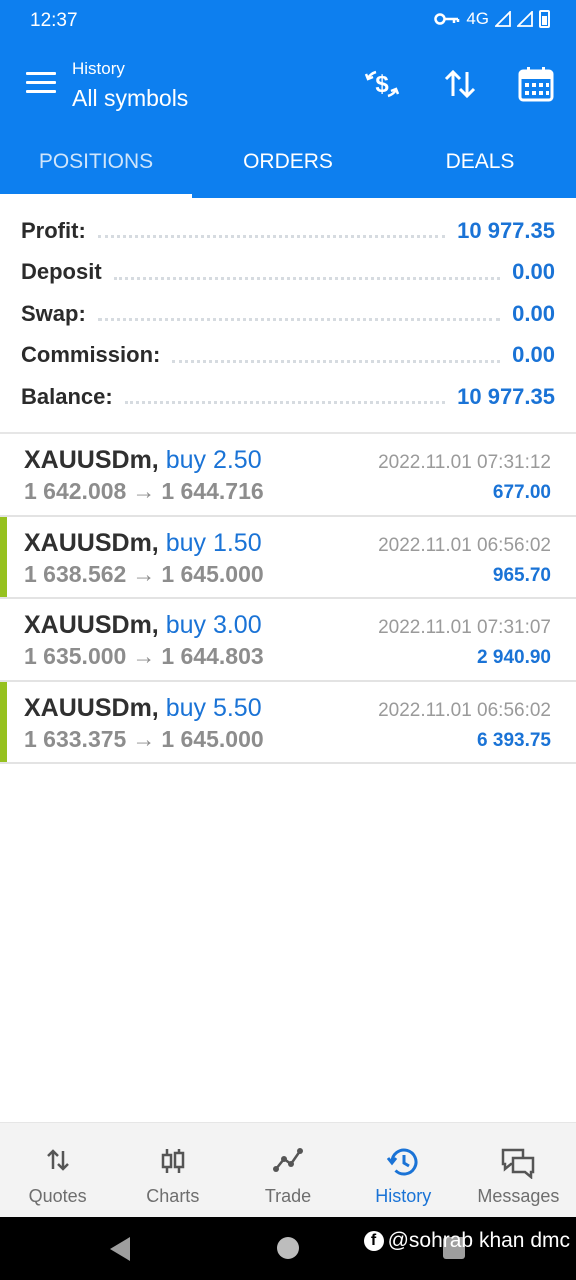  What do you see at coordinates (460, 84) in the screenshot?
I see `sort-icon` at bounding box center [460, 84].